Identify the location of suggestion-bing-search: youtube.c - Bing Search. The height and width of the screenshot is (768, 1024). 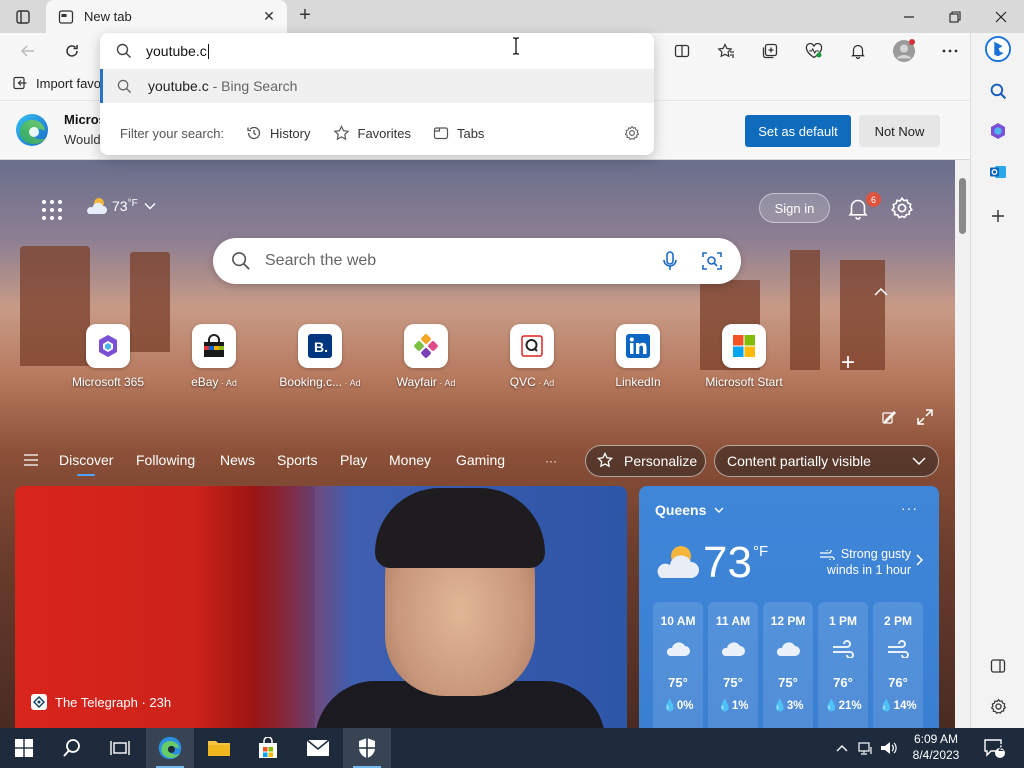
(377, 86).